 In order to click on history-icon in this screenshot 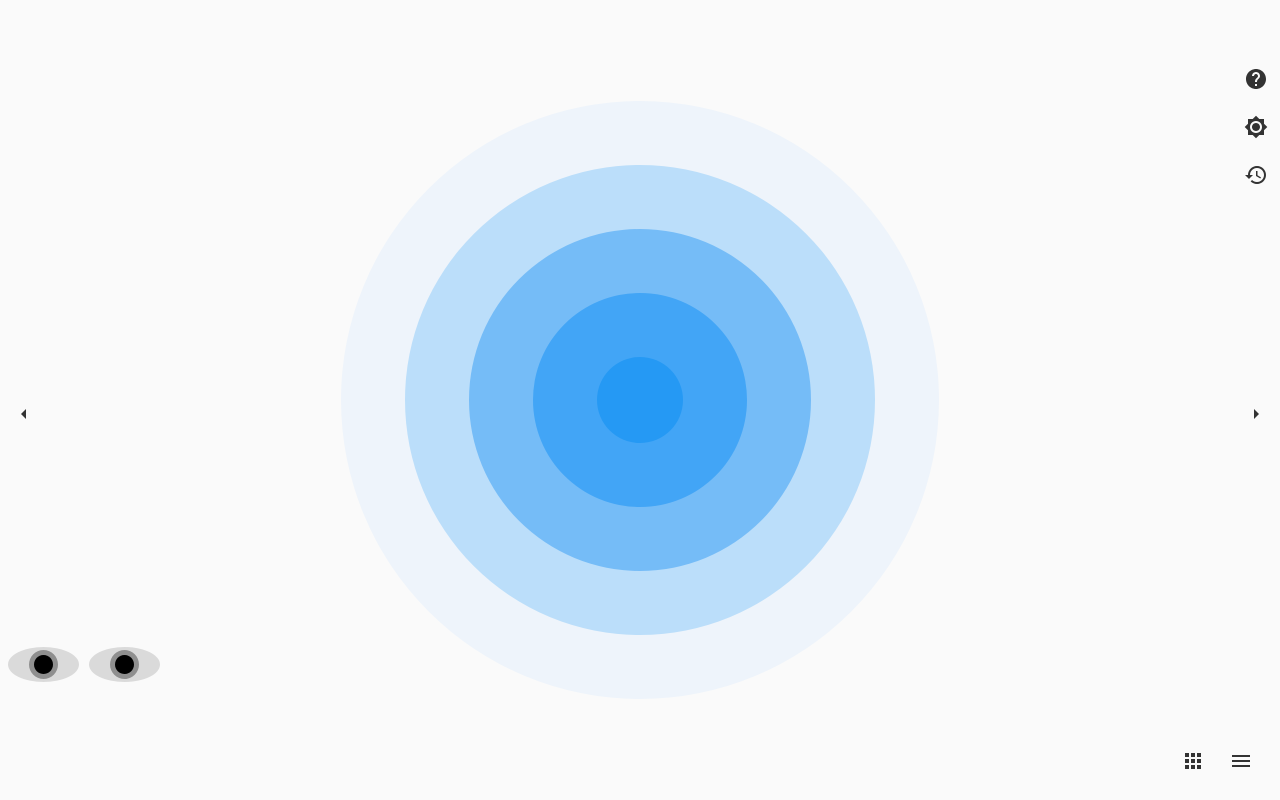, I will do `click(1255, 175)`.